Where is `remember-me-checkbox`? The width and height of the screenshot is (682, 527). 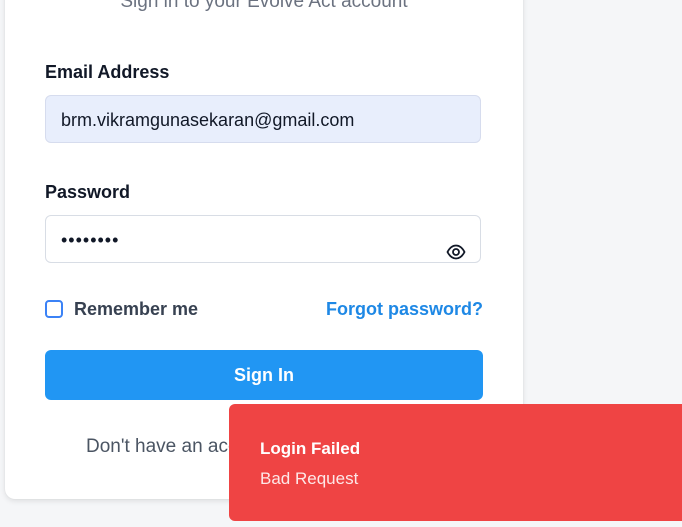
remember-me-checkbox is located at coordinates (54, 309).